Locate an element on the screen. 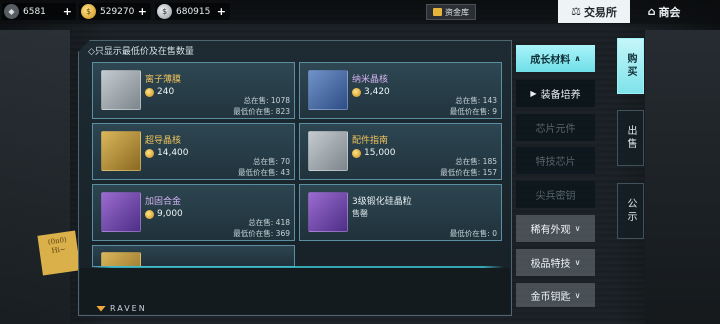  category-label: 成长材料 is located at coordinates (550, 60).